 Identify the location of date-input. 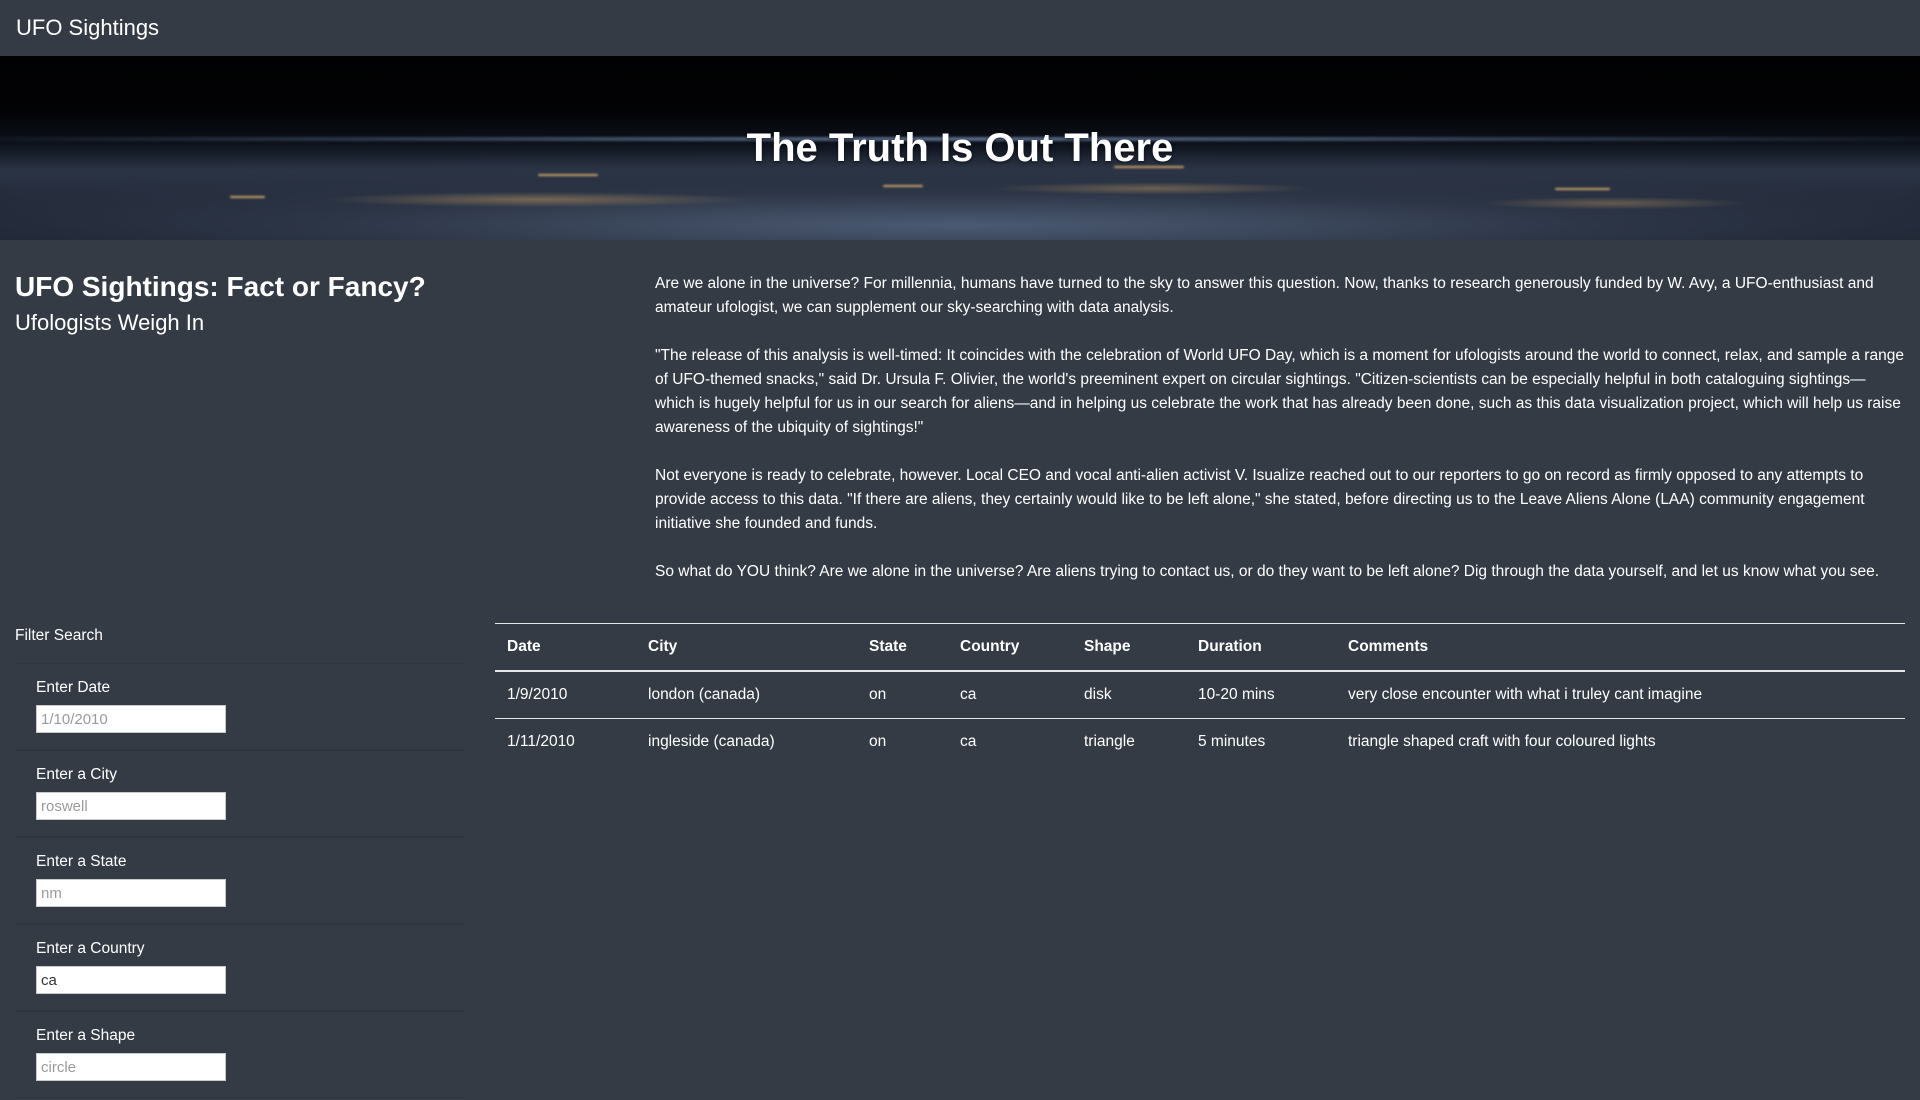
(131, 719).